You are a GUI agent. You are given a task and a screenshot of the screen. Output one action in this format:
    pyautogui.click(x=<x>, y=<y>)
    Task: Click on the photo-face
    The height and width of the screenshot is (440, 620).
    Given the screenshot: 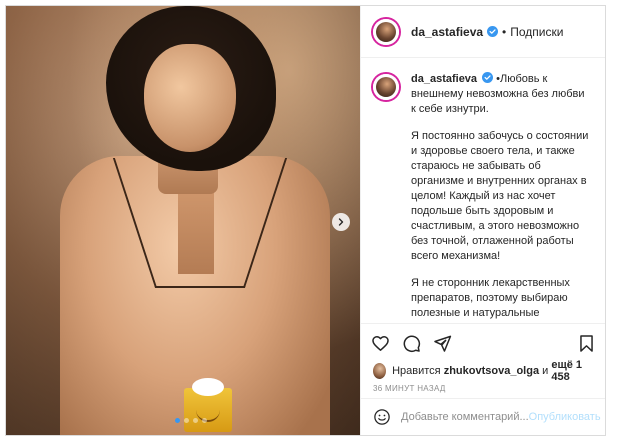 What is the action you would take?
    pyautogui.click(x=190, y=98)
    